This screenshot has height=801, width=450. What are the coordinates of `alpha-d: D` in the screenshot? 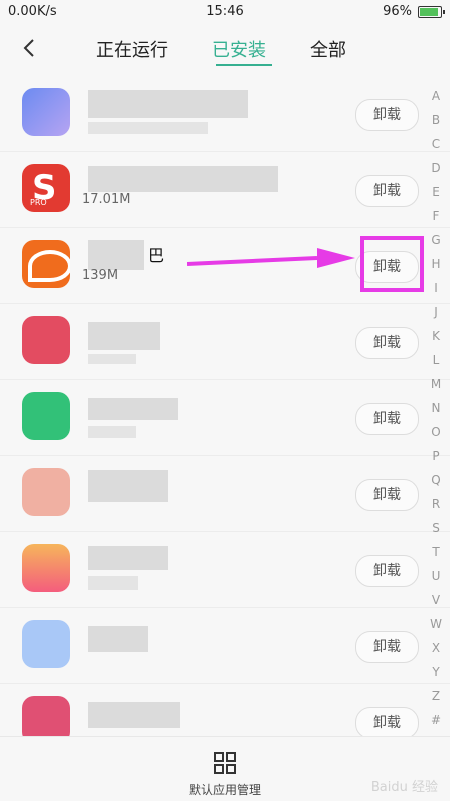 It's located at (436, 168).